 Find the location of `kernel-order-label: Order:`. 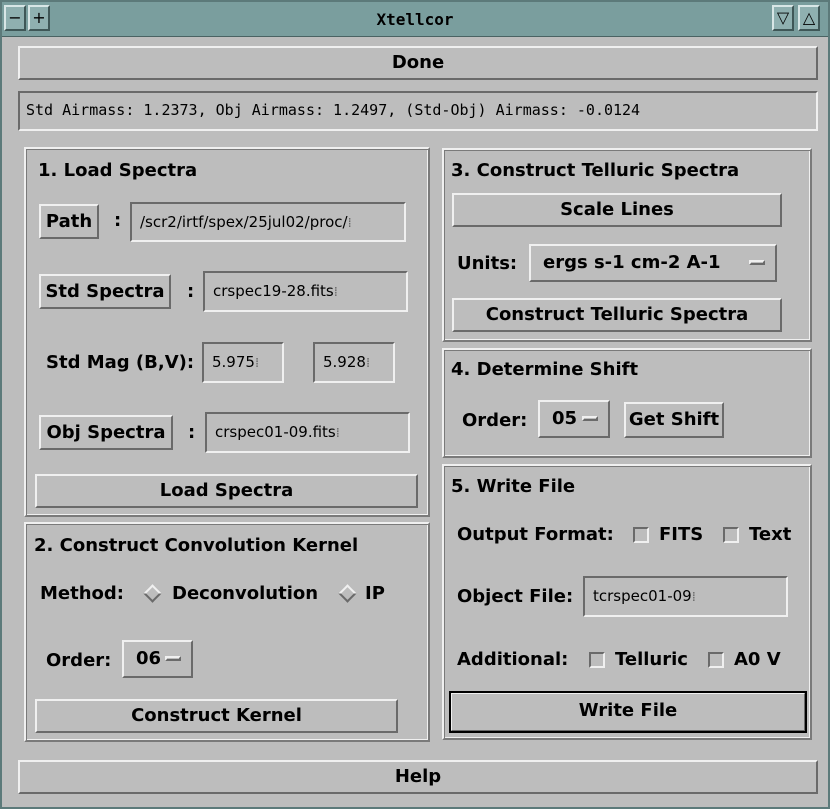

kernel-order-label: Order: is located at coordinates (79, 660).